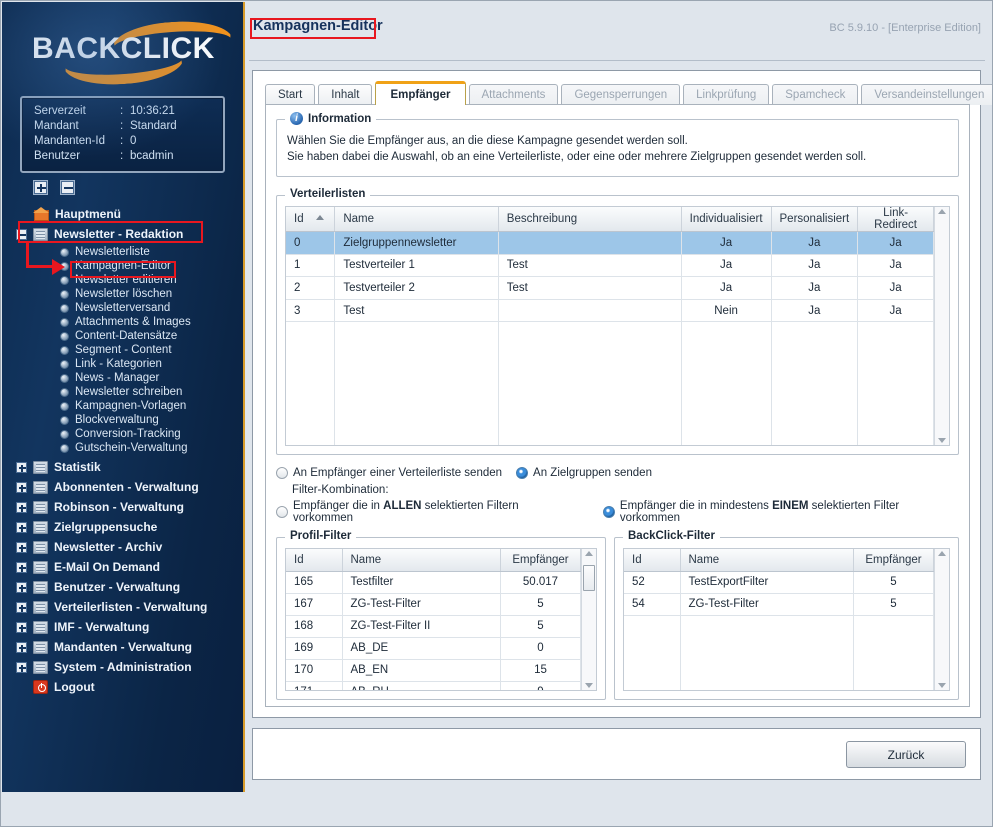 The width and height of the screenshot is (993, 827). What do you see at coordinates (314, 604) in the screenshot?
I see `cell-id: 167` at bounding box center [314, 604].